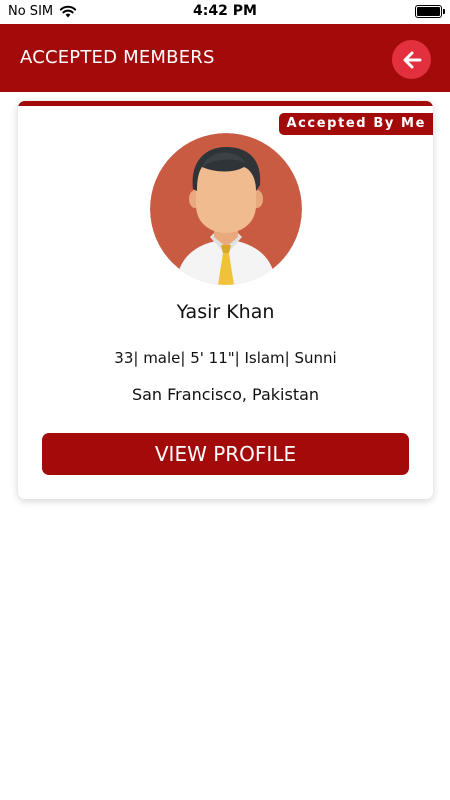 The width and height of the screenshot is (450, 800). I want to click on app-bar: ACCEPTED MEMBERS, so click(225, 58).